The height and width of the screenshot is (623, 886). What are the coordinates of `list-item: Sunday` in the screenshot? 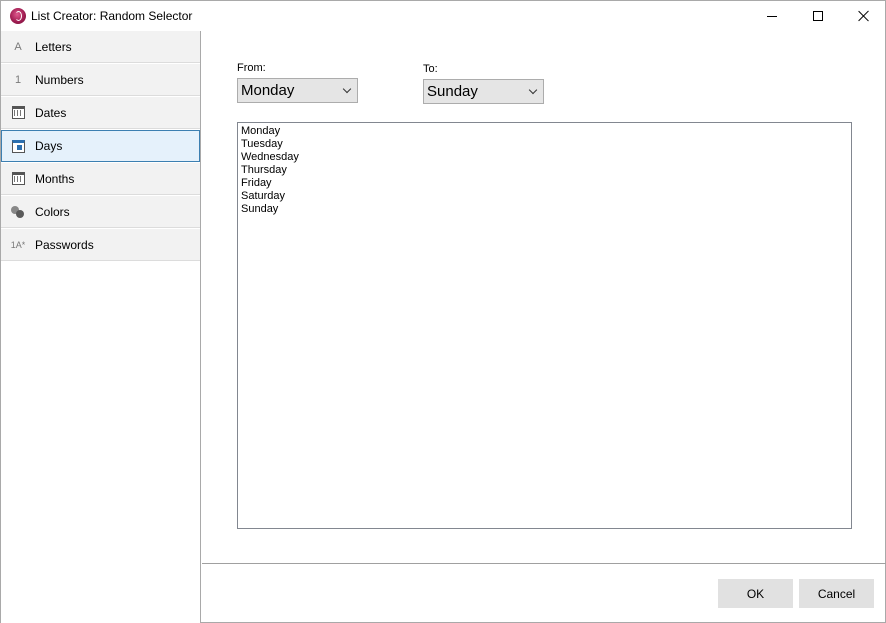 It's located at (260, 209).